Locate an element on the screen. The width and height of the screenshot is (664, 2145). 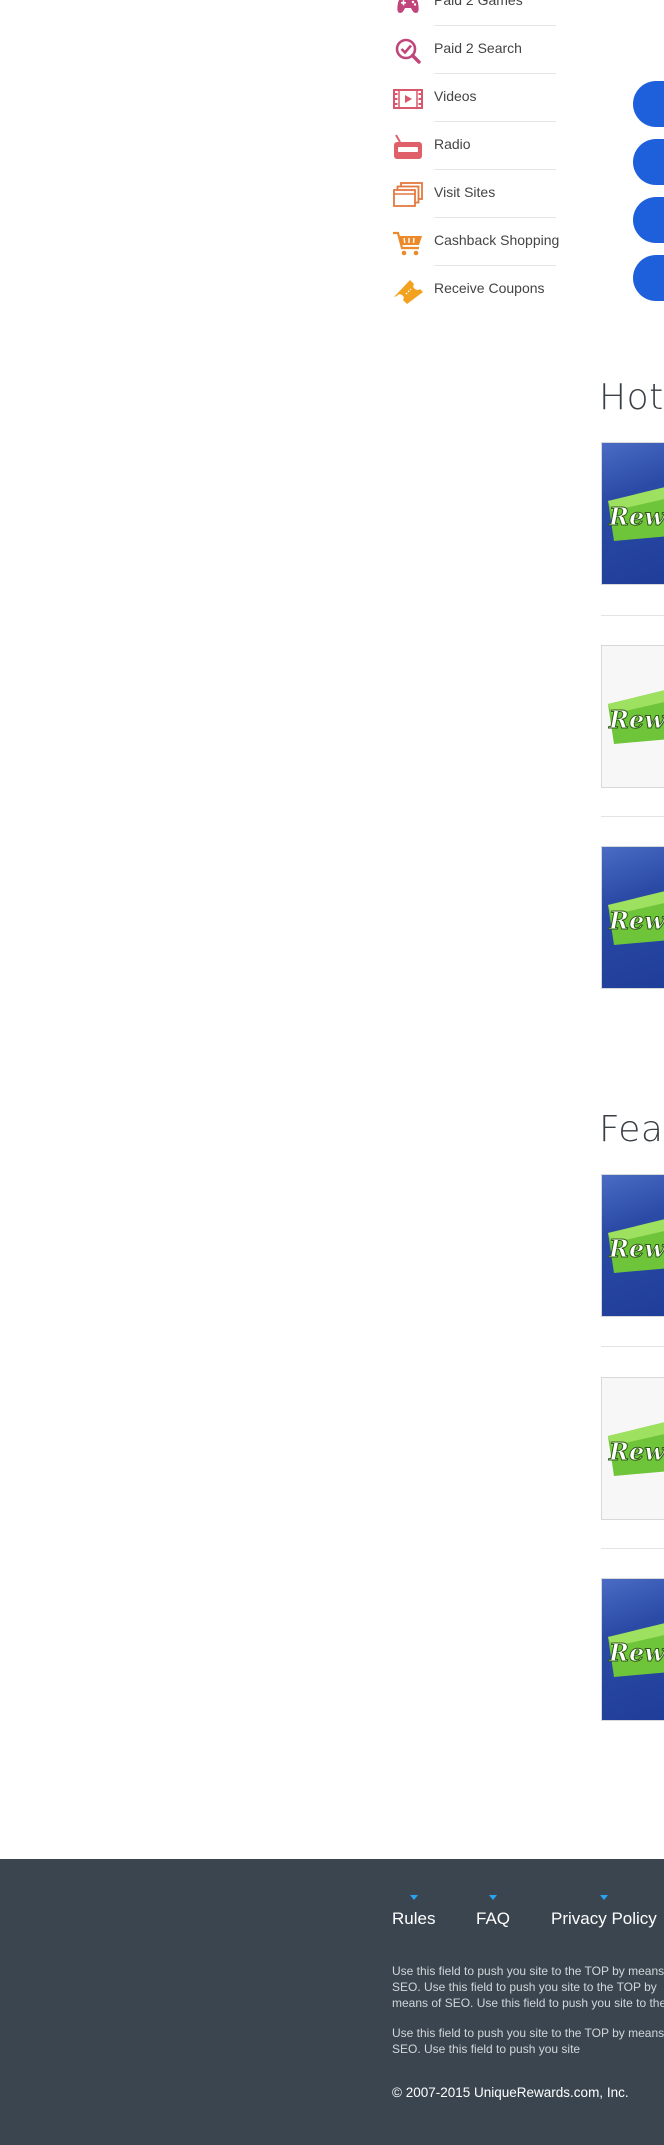
sidebar-item-paid-2-search: Paid 2 Search is located at coordinates (475, 50).